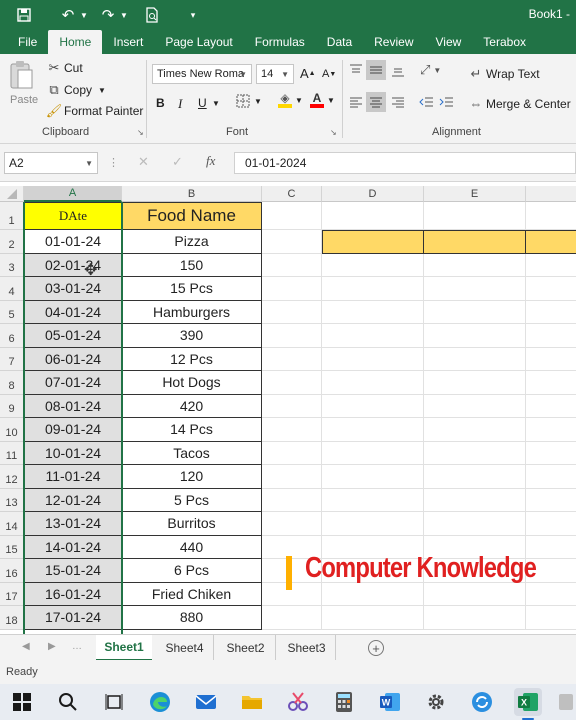 This screenshot has height=720, width=576. What do you see at coordinates (426, 102) in the screenshot?
I see `decrease-indent-icon` at bounding box center [426, 102].